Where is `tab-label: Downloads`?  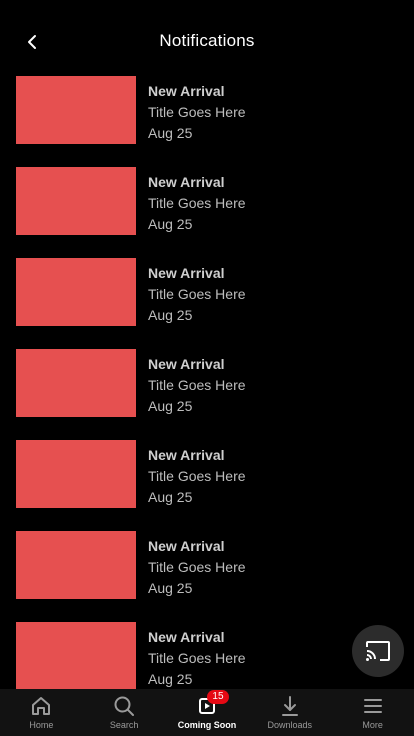
tab-label: Downloads is located at coordinates (290, 725).